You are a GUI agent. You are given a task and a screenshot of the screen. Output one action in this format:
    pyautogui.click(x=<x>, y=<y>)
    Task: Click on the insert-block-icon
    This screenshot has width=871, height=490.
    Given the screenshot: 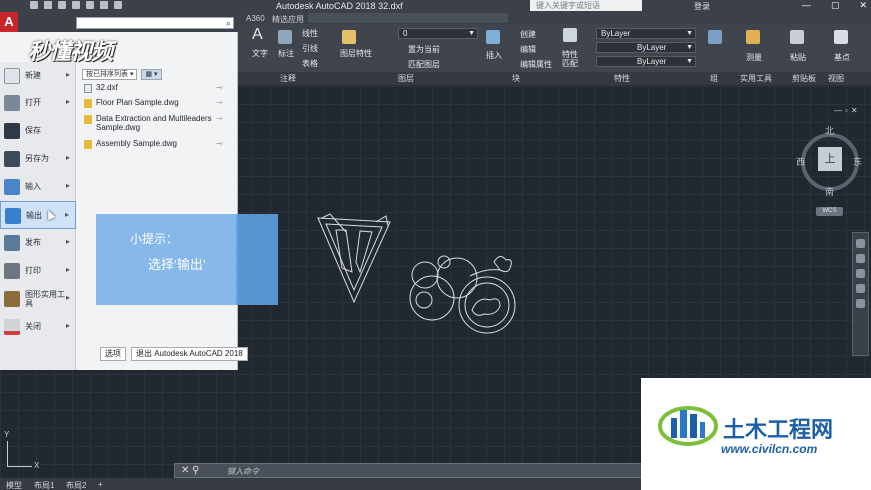 What is the action you would take?
    pyautogui.click(x=493, y=37)
    